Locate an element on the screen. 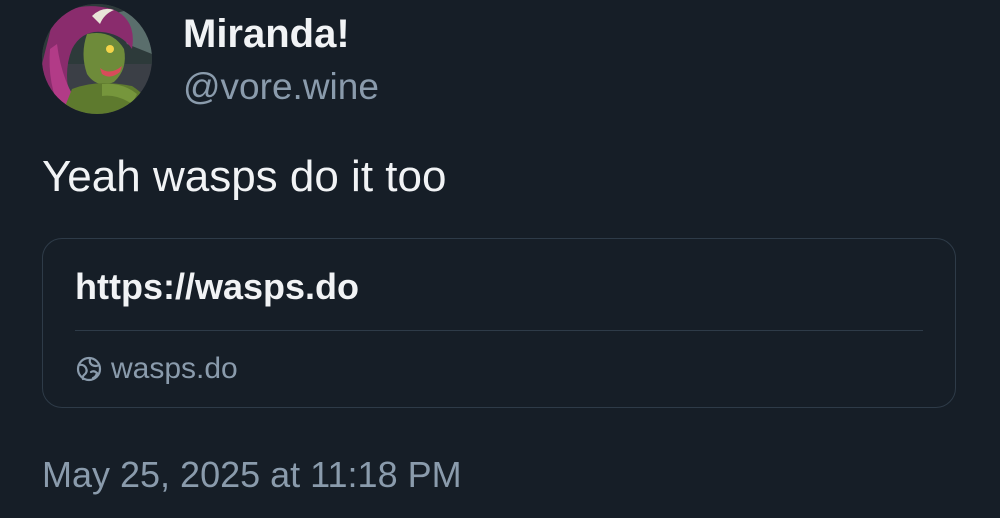 Image resolution: width=1000 pixels, height=518 pixels. link-card-domain: wasps.do is located at coordinates (174, 368).